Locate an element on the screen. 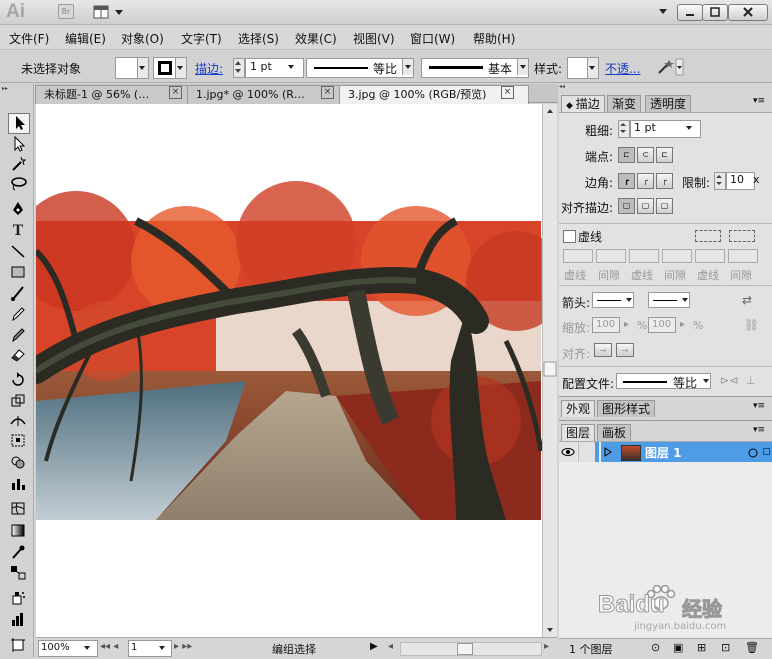 Image resolution: width=772 pixels, height=659 pixels. stroke-swatch is located at coordinates (165, 68).